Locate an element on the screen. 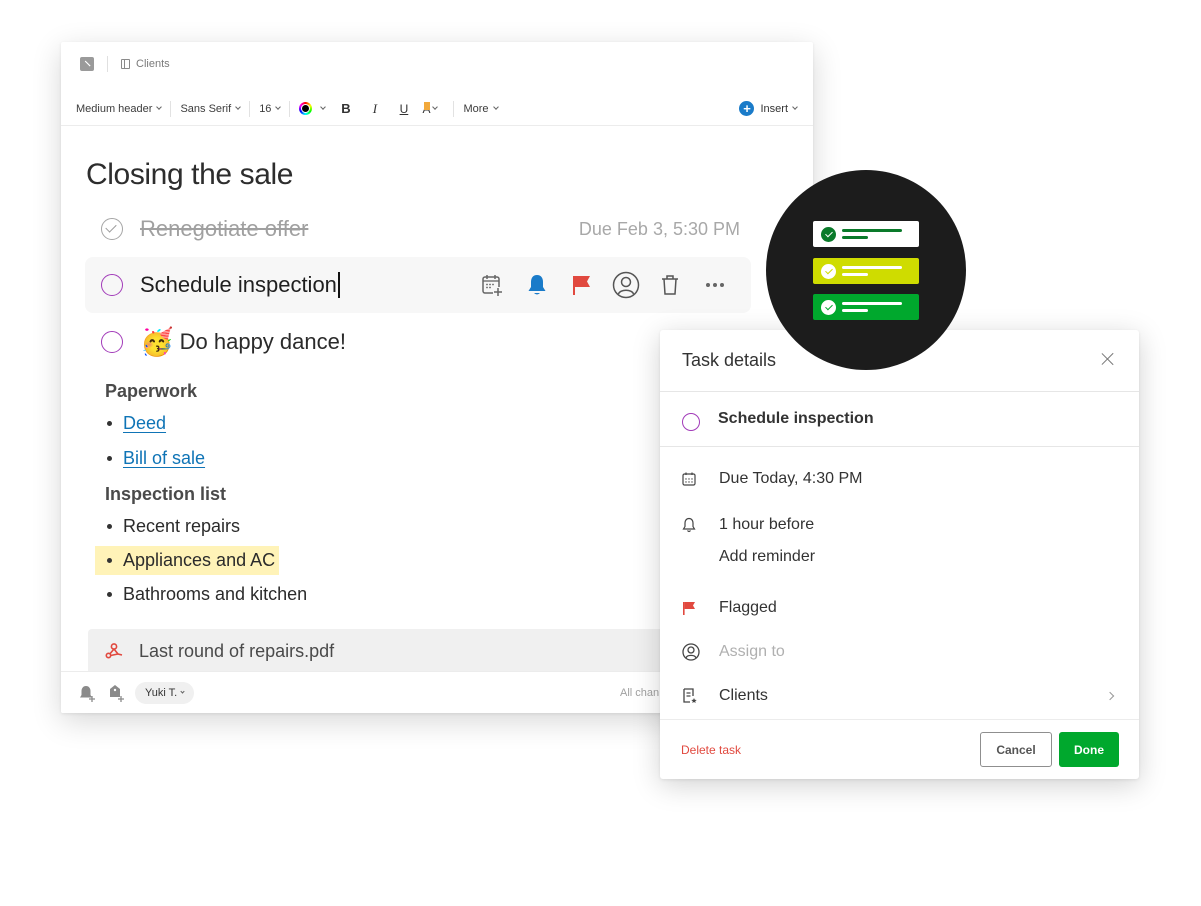 The image size is (1201, 906). text-color-button is located at coordinates (313, 108).